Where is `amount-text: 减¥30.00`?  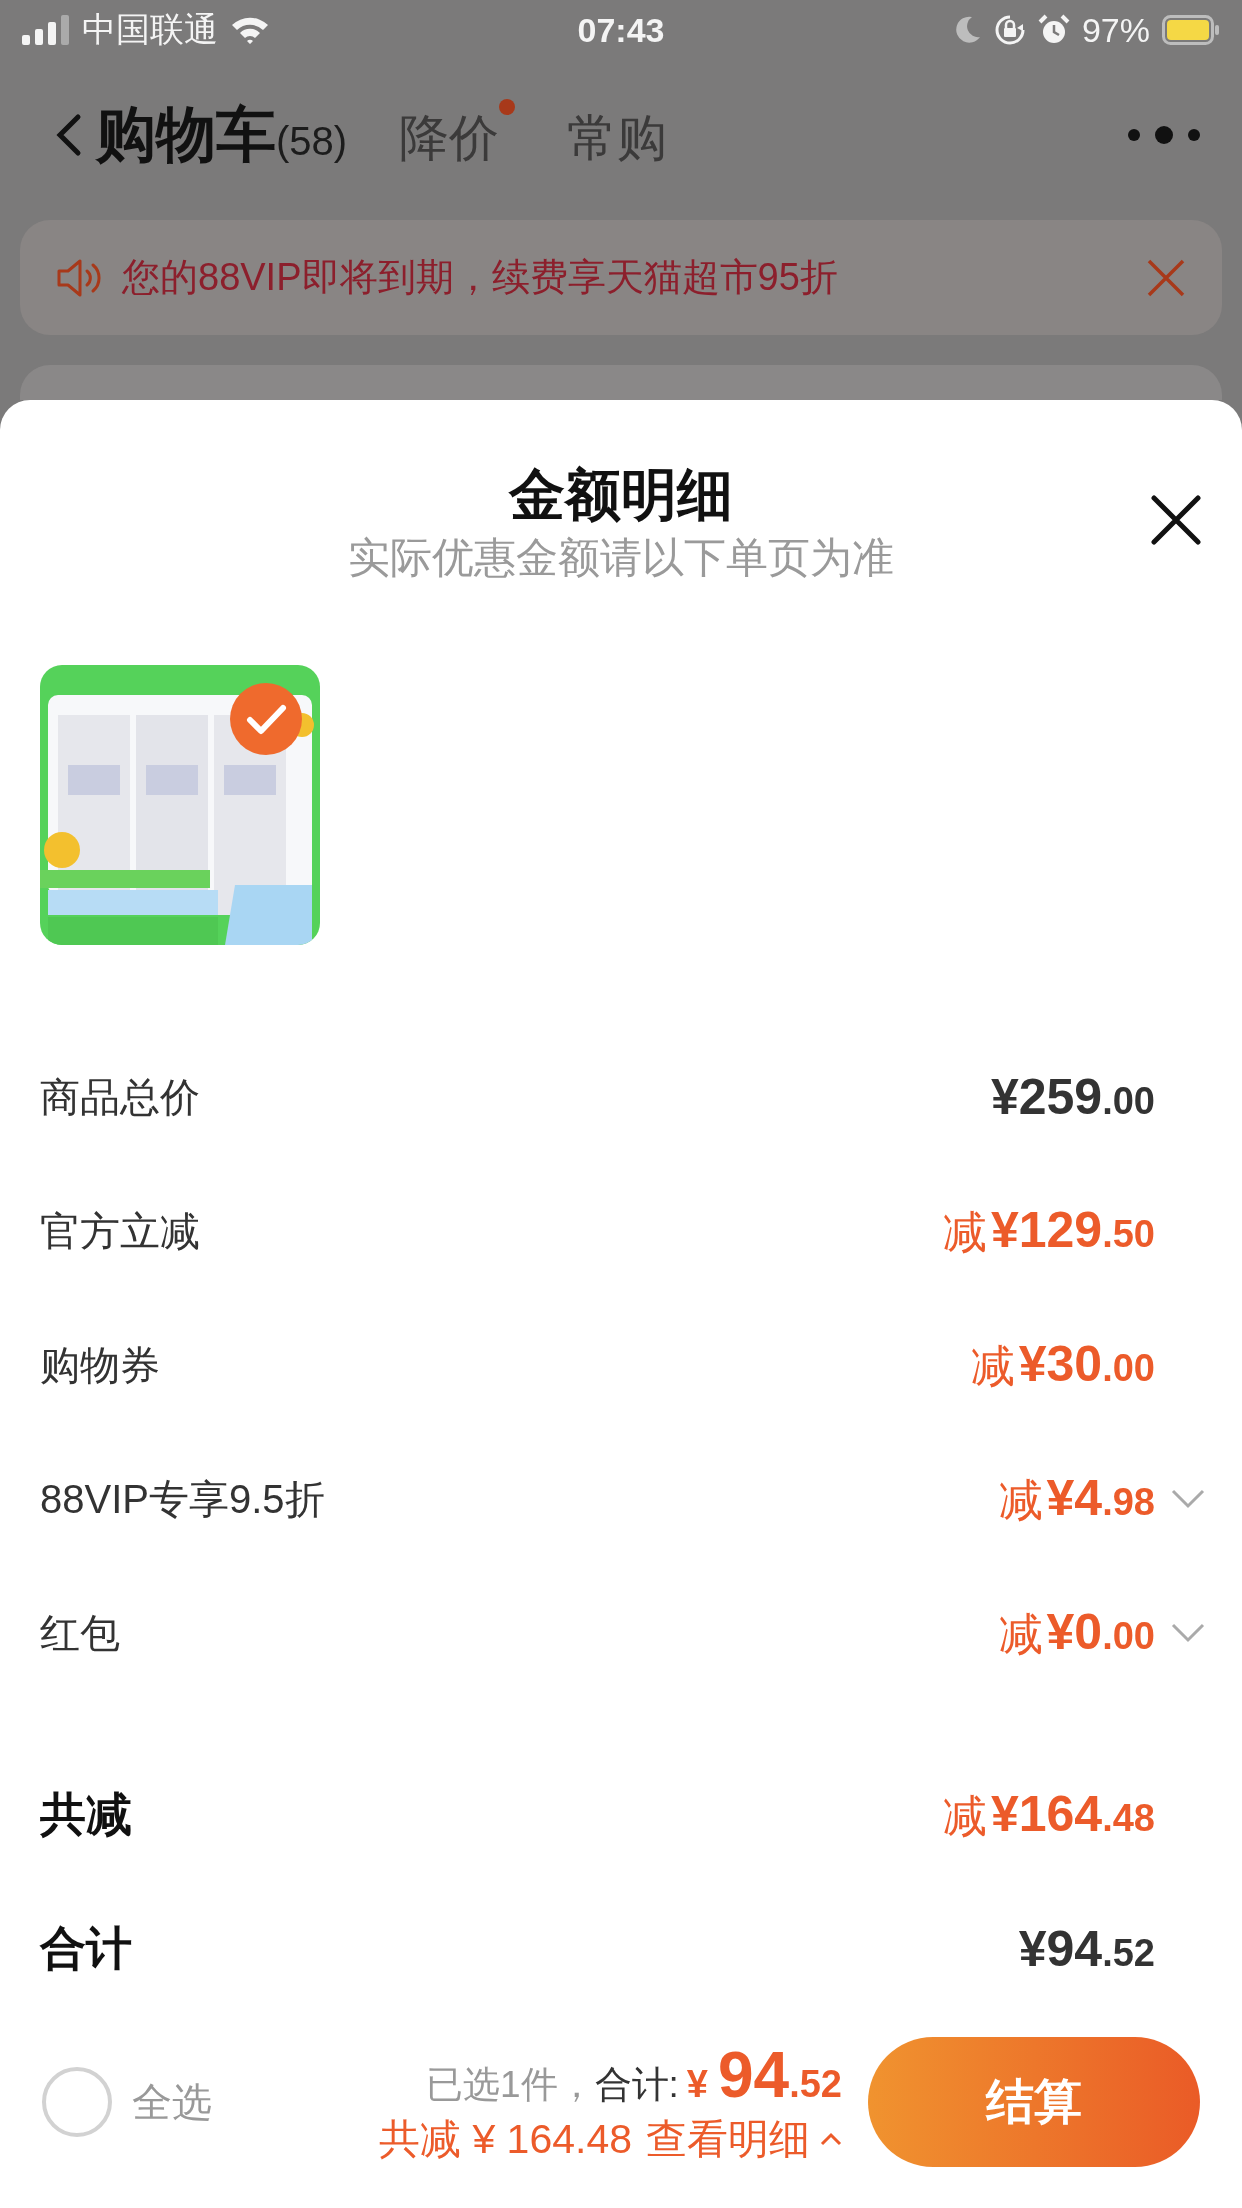 amount-text: 减¥30.00 is located at coordinates (1062, 1364).